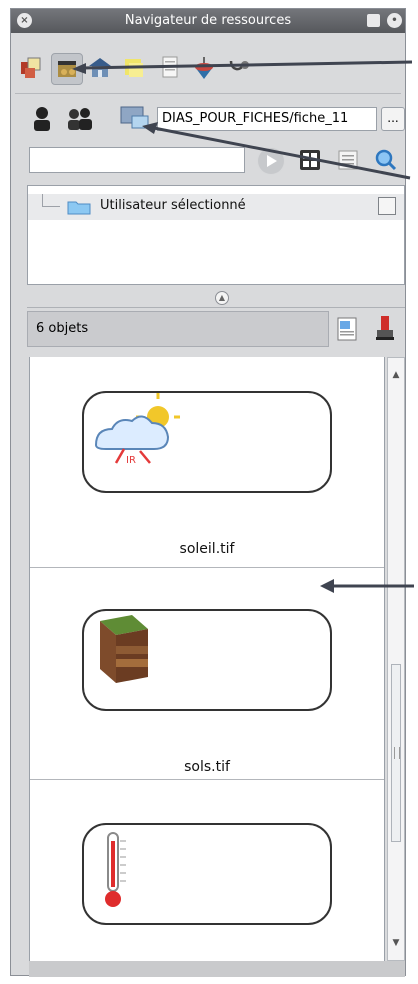 The width and height of the screenshot is (418, 984). What do you see at coordinates (131, 460) in the screenshot?
I see `ir-label: IR` at bounding box center [131, 460].